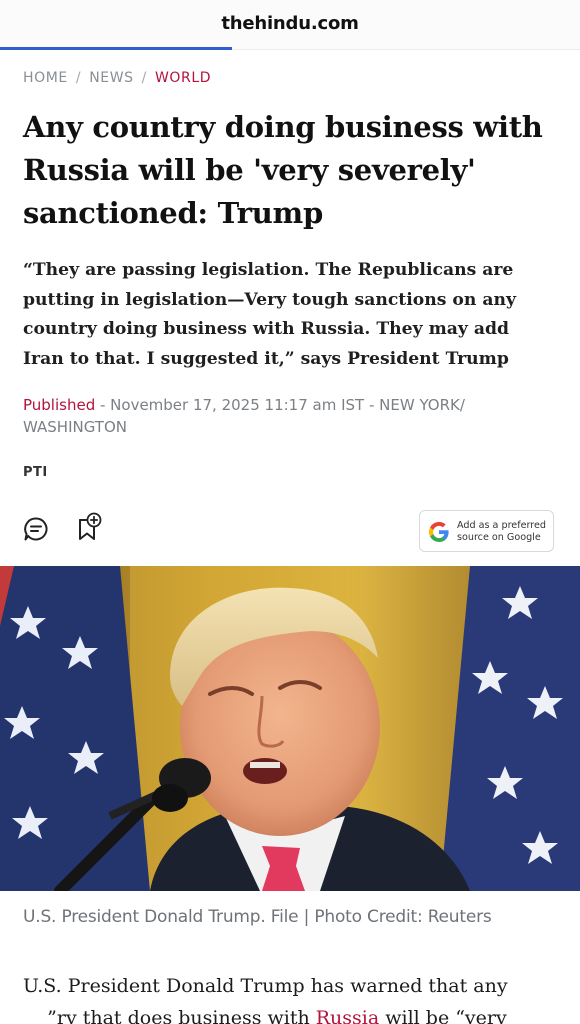 The width and height of the screenshot is (580, 1024). Describe the element at coordinates (501, 525) in the screenshot. I see `preferred-source-line1: Add as a preferred` at that location.